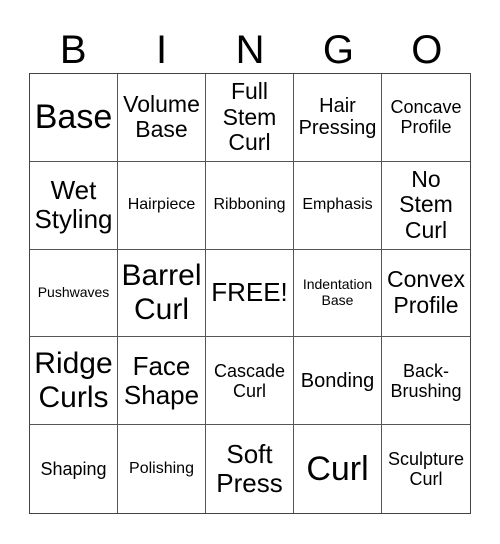 The width and height of the screenshot is (500, 544). Describe the element at coordinates (338, 381) in the screenshot. I see `bingo-cell: Bonding` at that location.